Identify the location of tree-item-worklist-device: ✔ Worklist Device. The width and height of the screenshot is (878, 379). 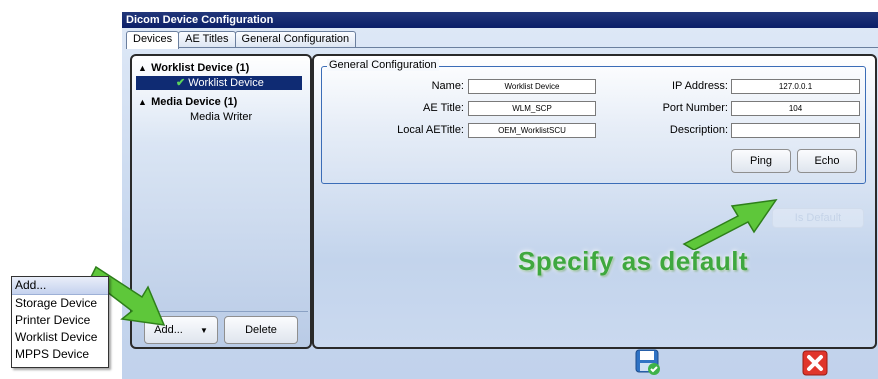
(219, 83).